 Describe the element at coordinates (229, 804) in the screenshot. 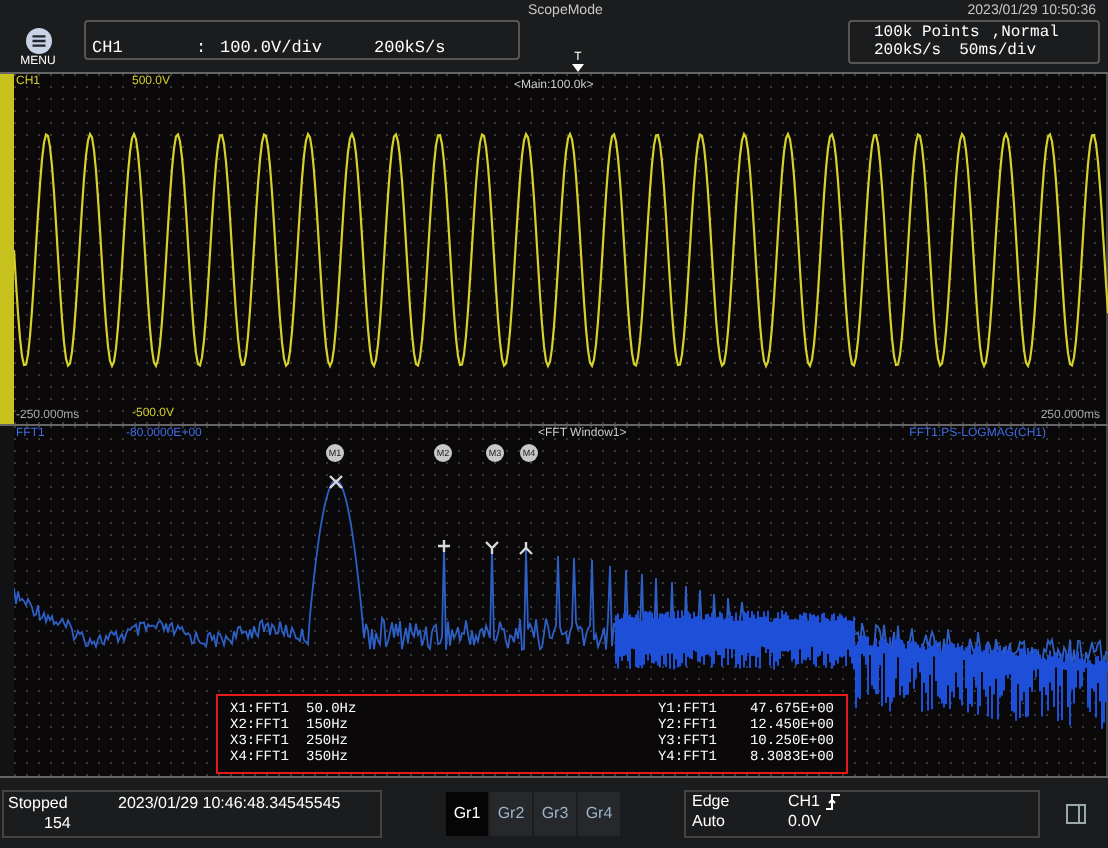

I see `acquisition-timestamp: 2023/01/29 10:46:48.34545545` at that location.